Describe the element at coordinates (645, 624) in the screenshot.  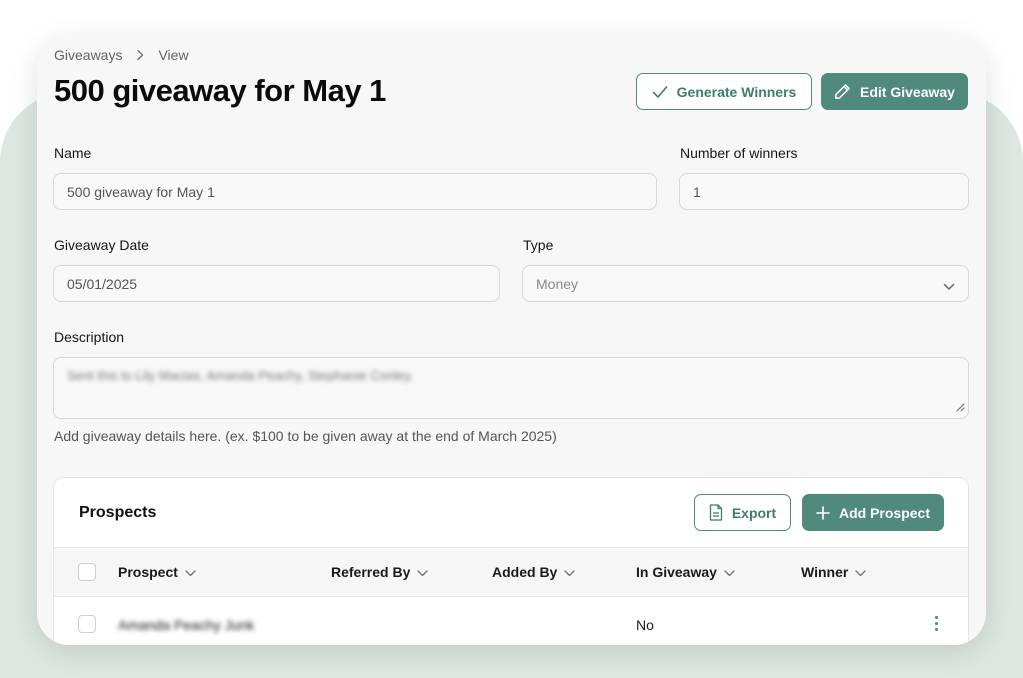
I see `in-giveaway-cell: No` at that location.